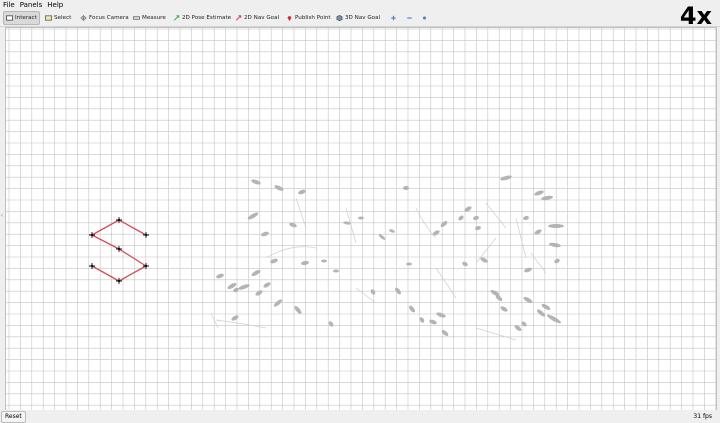 The image size is (720, 423). I want to click on crosshair-icon, so click(83, 18).